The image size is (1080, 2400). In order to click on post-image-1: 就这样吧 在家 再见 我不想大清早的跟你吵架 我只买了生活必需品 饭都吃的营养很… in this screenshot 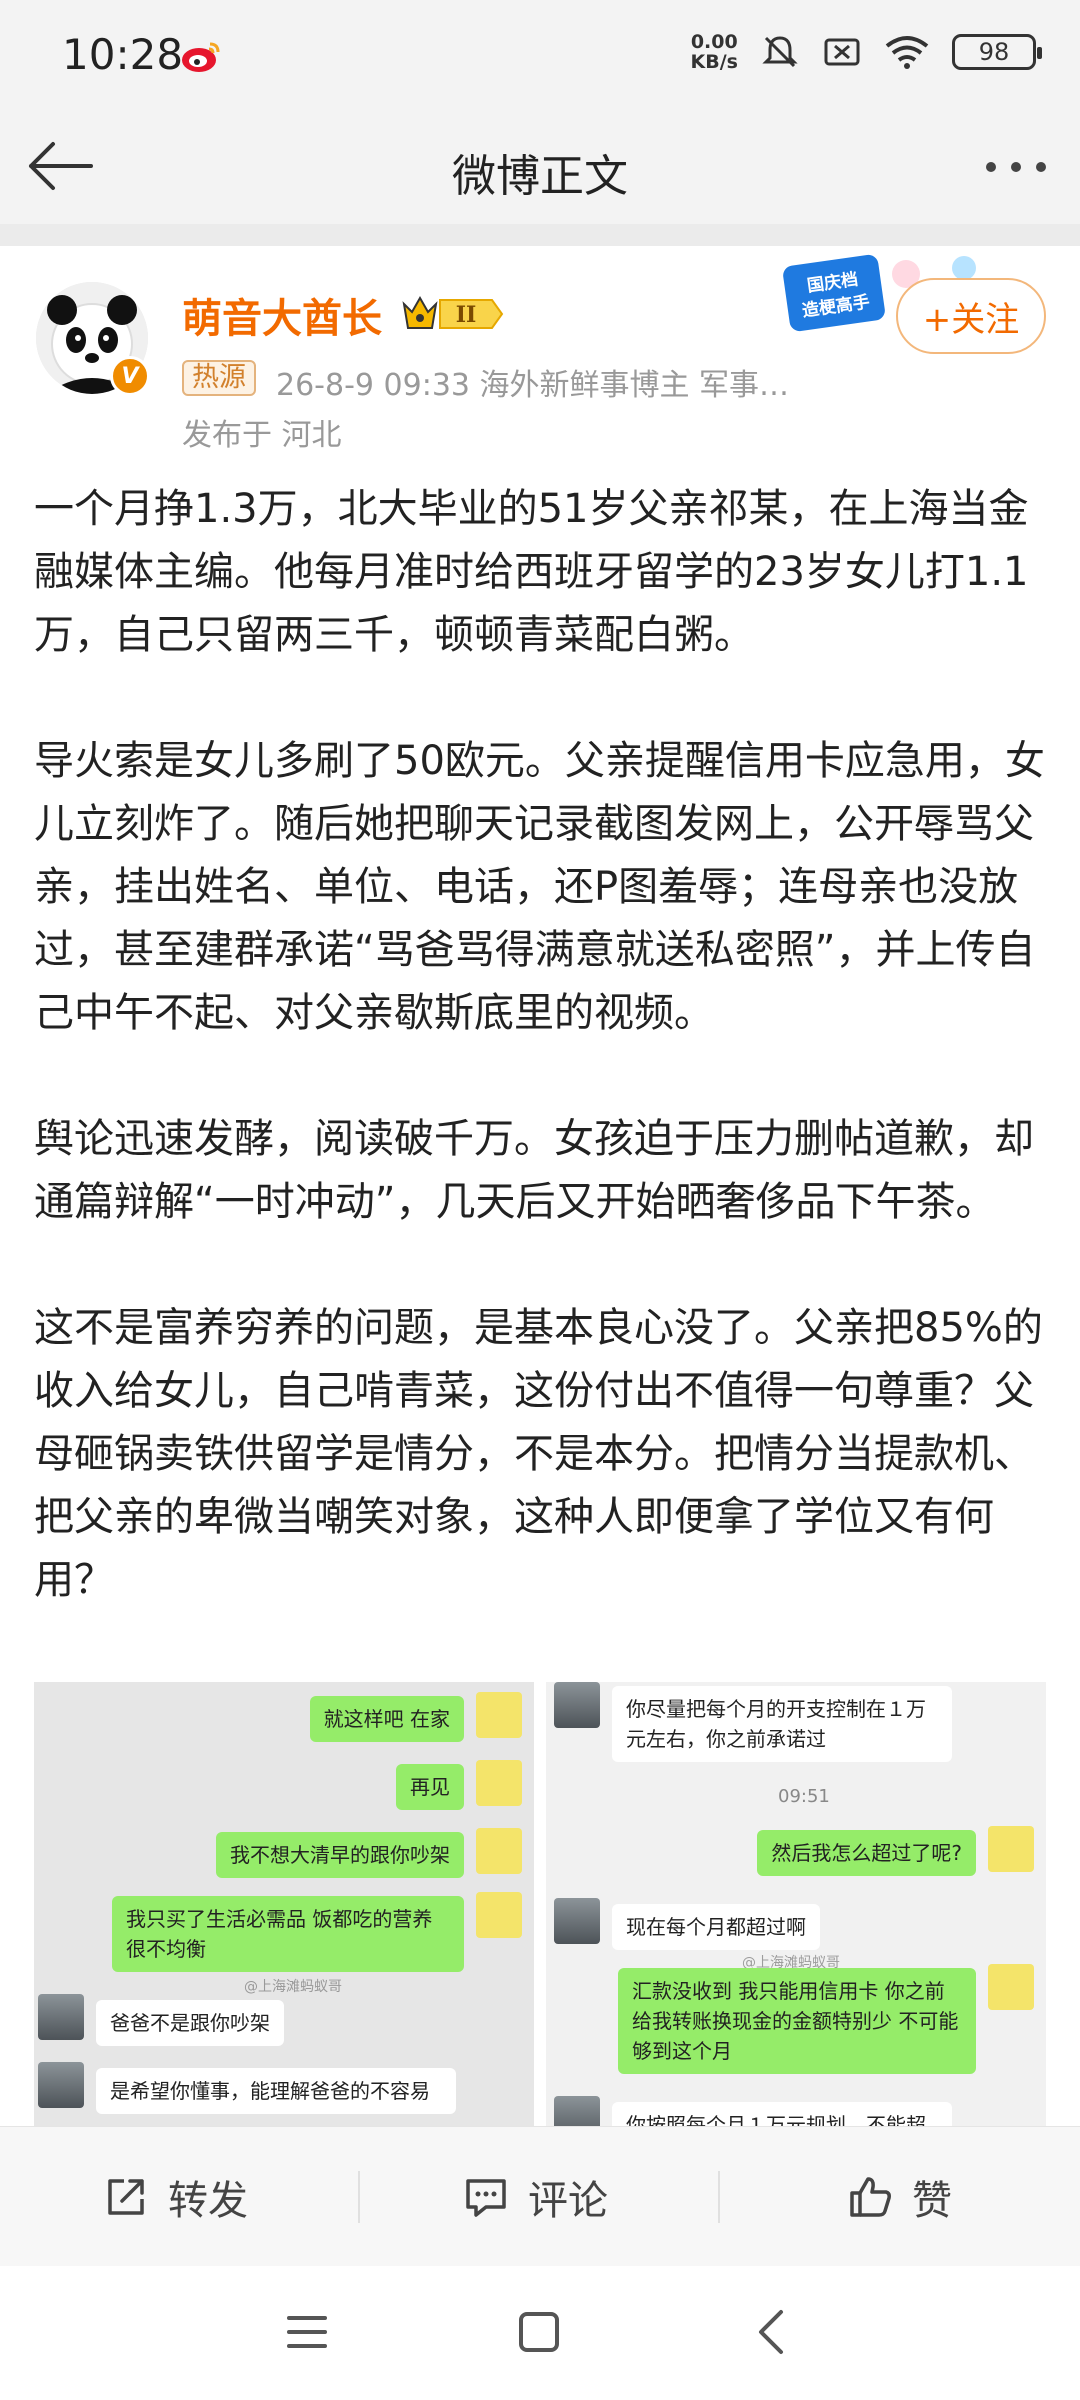, I will do `click(284, 1904)`.